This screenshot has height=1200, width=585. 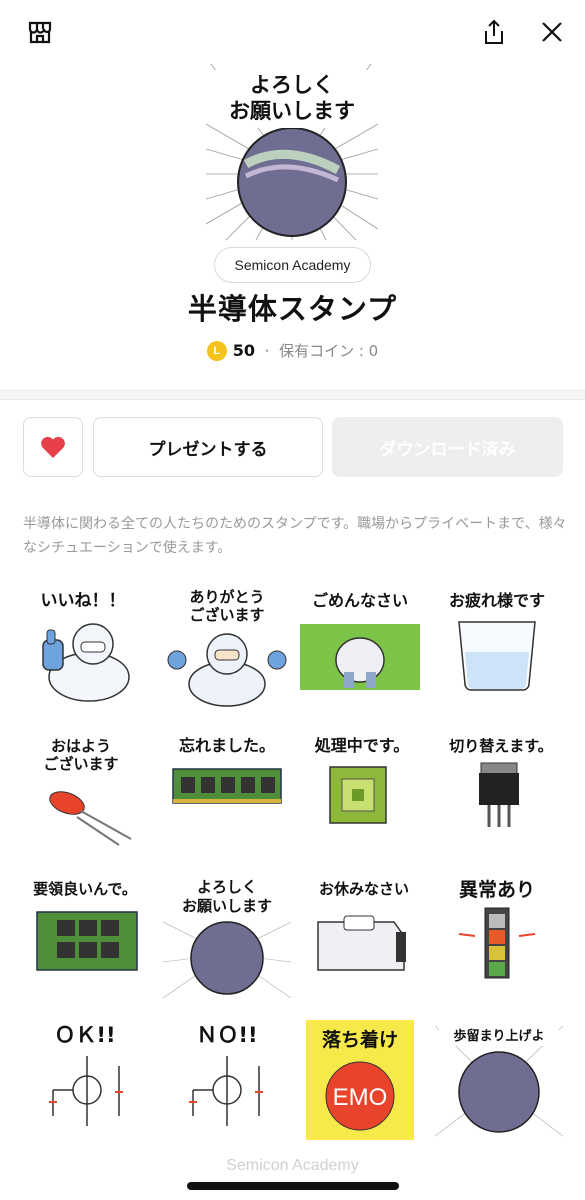 What do you see at coordinates (227, 646) in the screenshot?
I see `sticker-arigatou: ありがとう ございます` at bounding box center [227, 646].